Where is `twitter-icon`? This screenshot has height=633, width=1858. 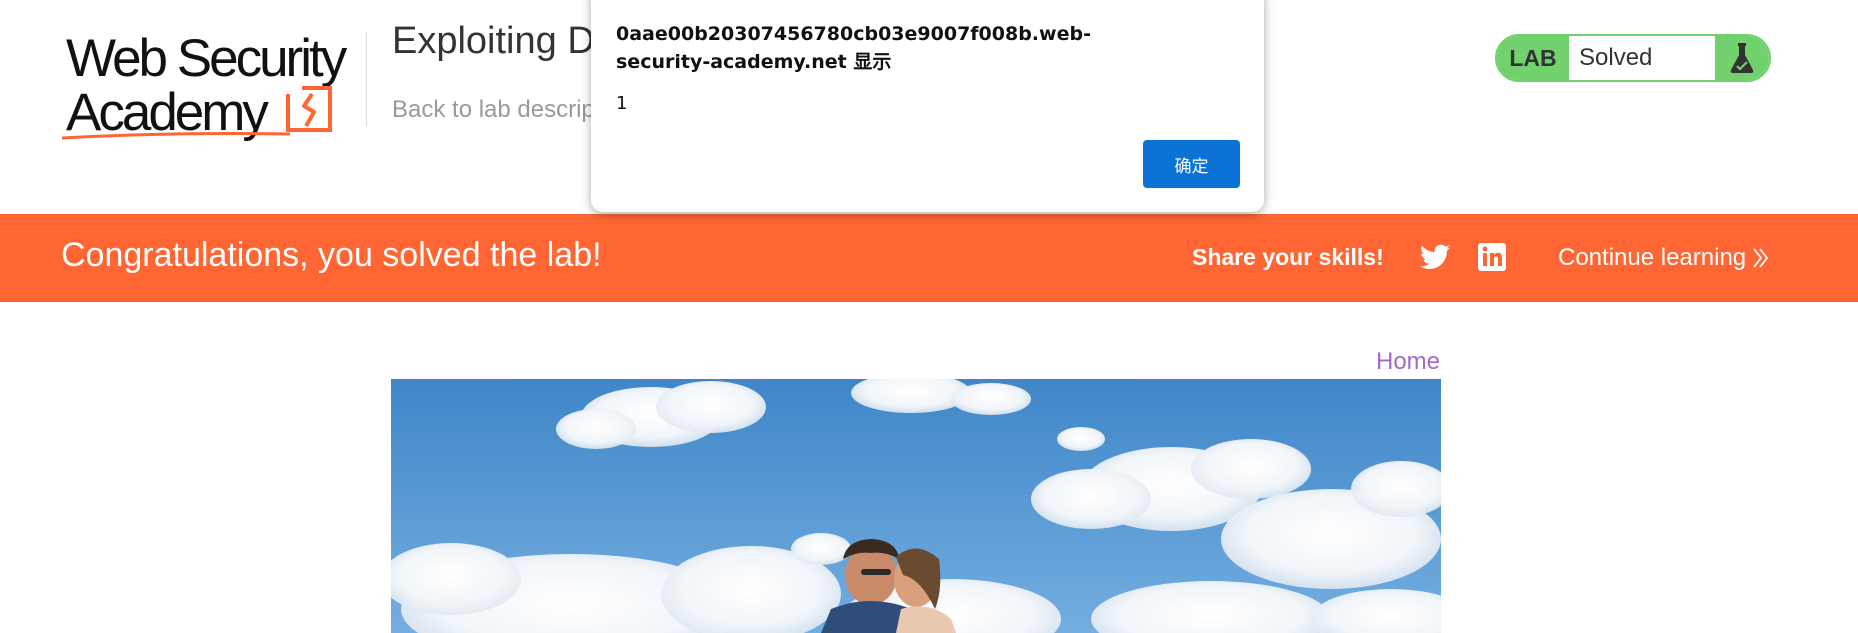
twitter-icon is located at coordinates (1435, 258).